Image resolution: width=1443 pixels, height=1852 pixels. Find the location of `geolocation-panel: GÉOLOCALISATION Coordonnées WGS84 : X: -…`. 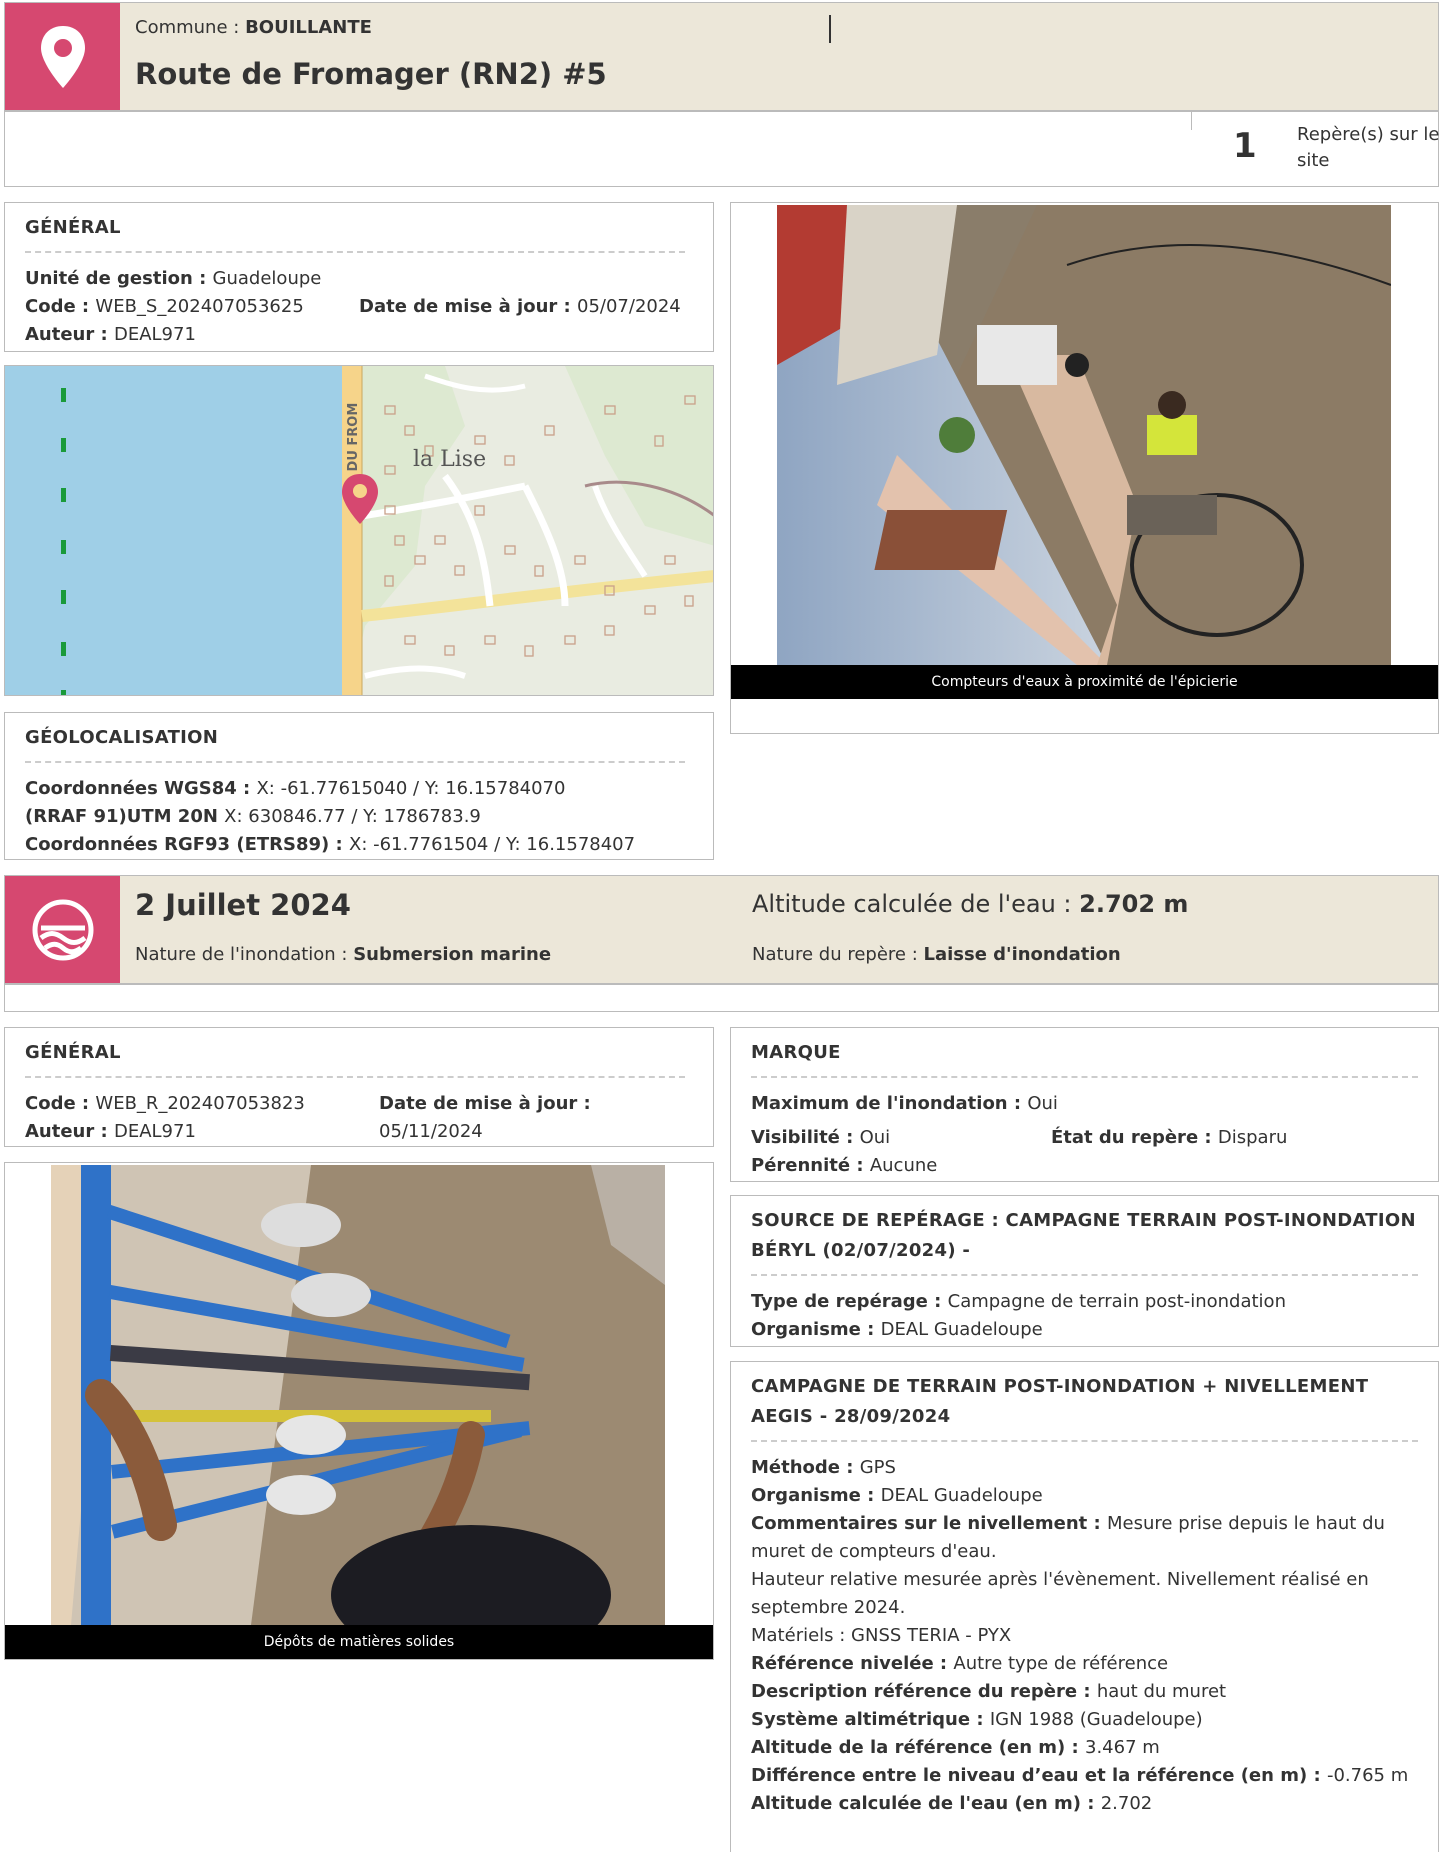

geolocation-panel: GÉOLOCALISATION Coordonnées WGS84 : X: -… is located at coordinates (359, 786).